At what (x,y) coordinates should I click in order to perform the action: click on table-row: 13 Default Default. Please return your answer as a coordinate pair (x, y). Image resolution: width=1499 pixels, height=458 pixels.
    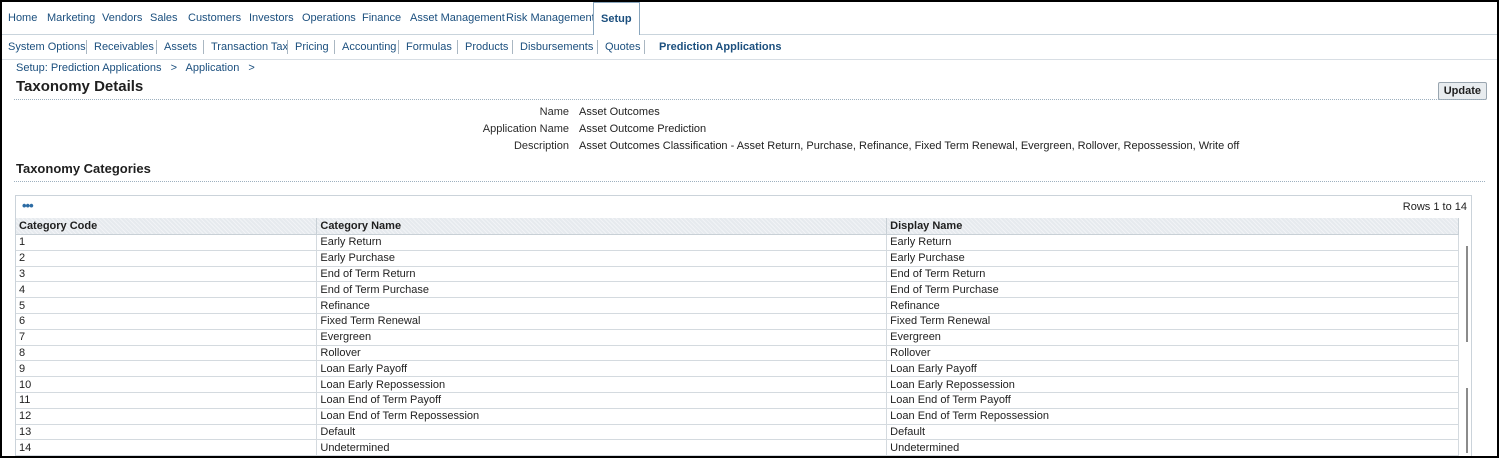
    Looking at the image, I should click on (737, 432).